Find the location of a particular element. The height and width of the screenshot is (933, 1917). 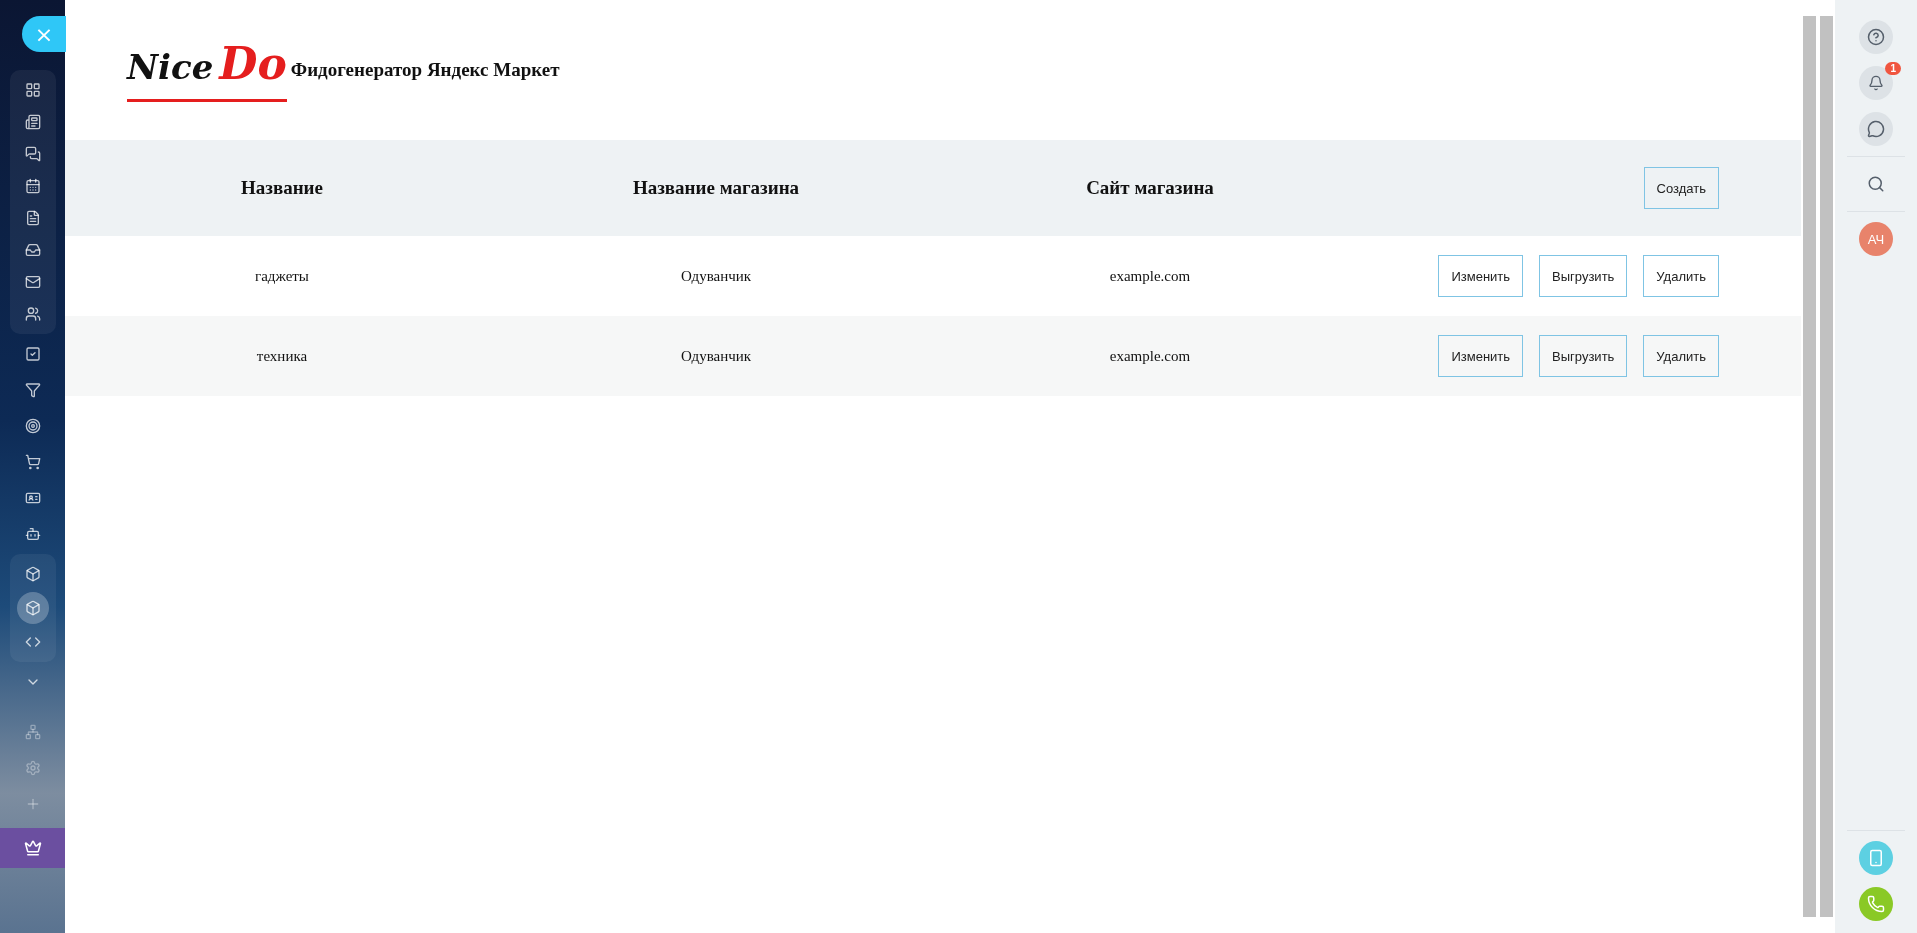

column-header: Название is located at coordinates (282, 188).